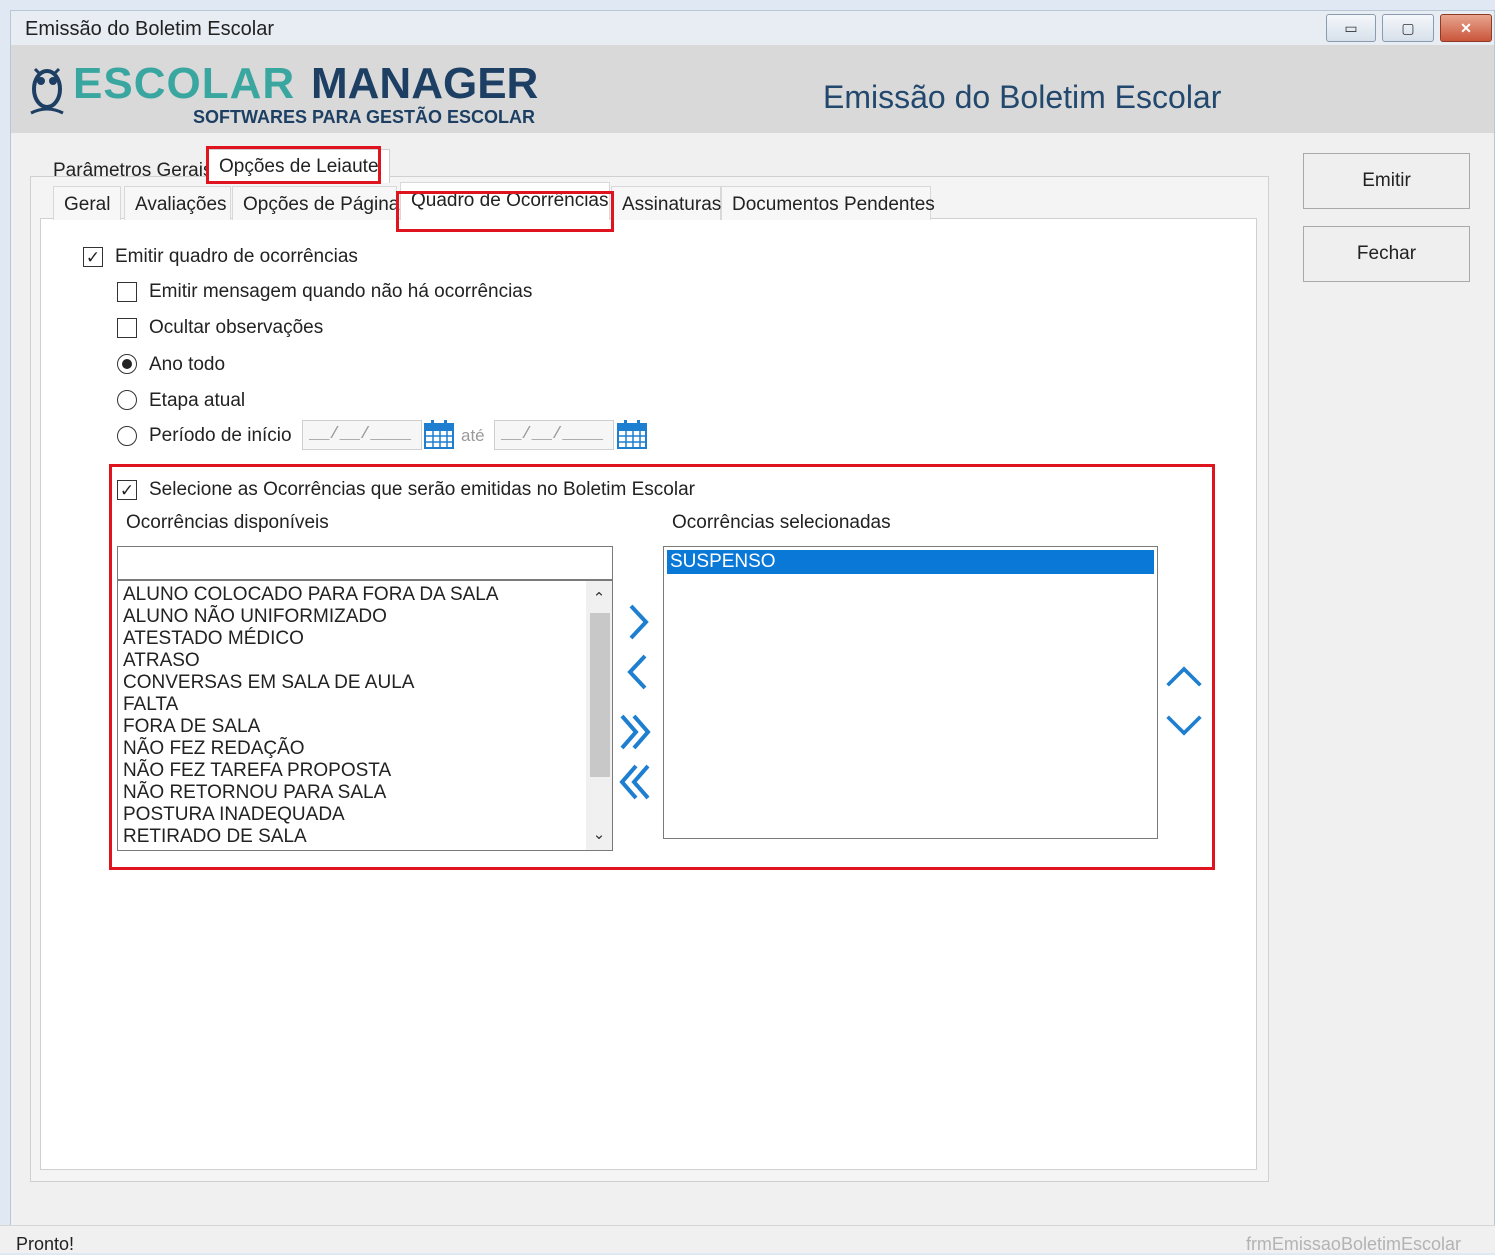 The width and height of the screenshot is (1495, 1255). What do you see at coordinates (127, 328) in the screenshot?
I see `ocultar-observacoes-checkbox` at bounding box center [127, 328].